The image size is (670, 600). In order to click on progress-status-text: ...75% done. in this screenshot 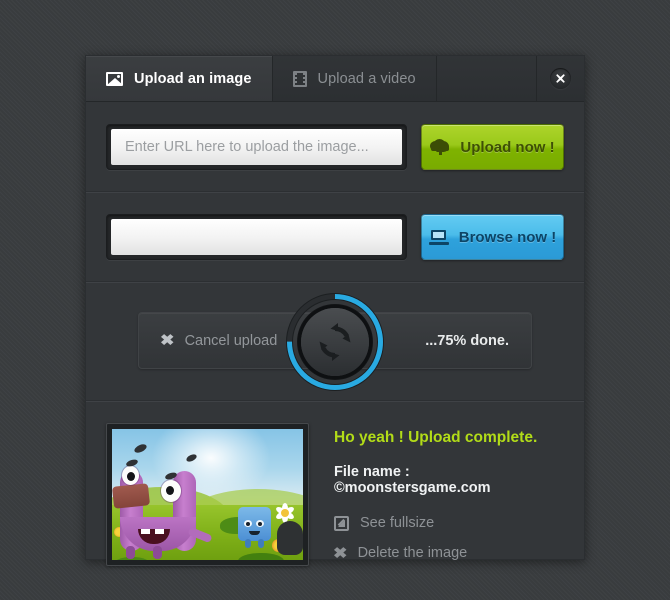, I will do `click(467, 340)`.